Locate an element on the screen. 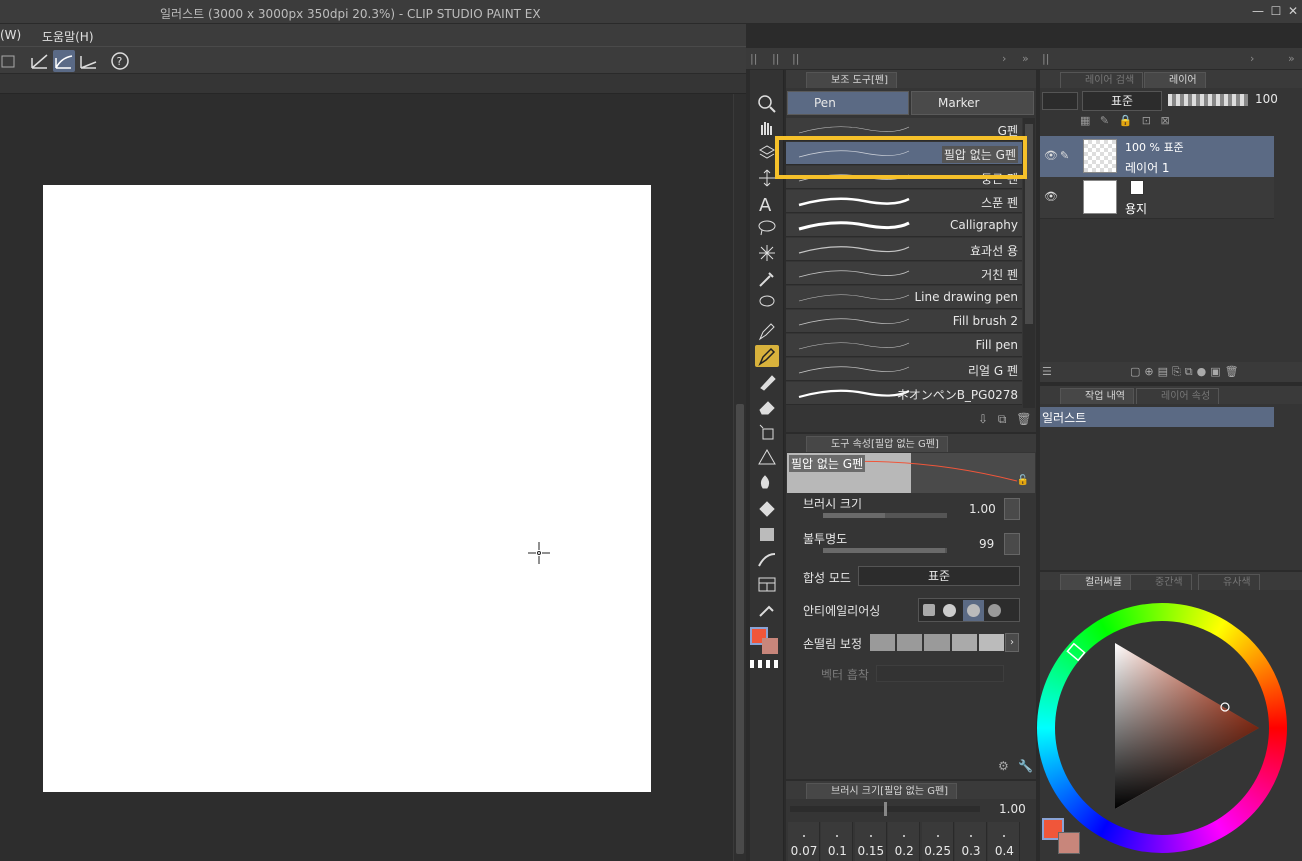 The height and width of the screenshot is (861, 1302). frame-icon is located at coordinates (11, 61).